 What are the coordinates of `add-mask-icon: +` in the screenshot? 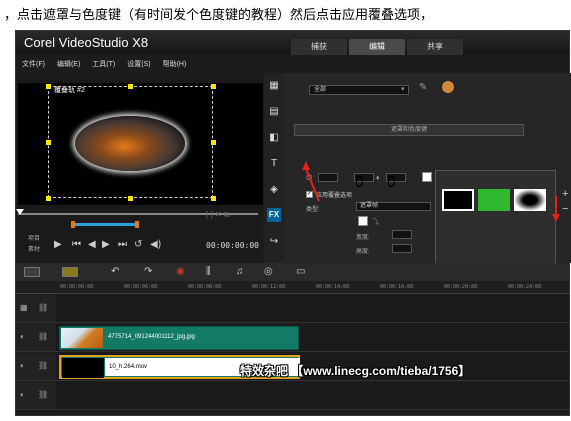 It's located at (565, 194).